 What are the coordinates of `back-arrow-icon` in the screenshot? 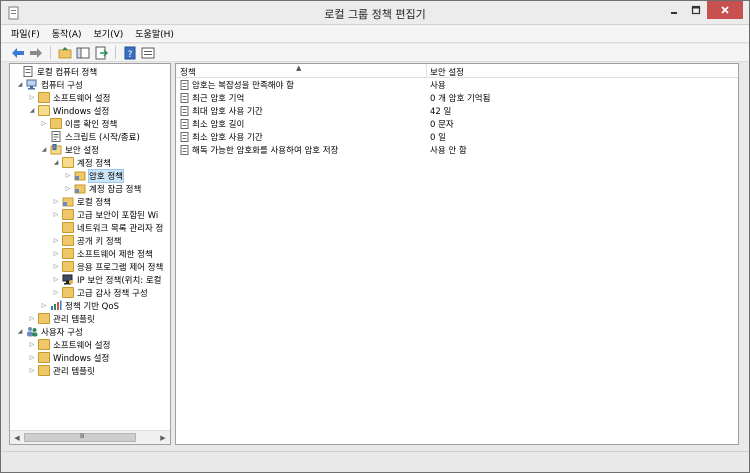 It's located at (18, 52).